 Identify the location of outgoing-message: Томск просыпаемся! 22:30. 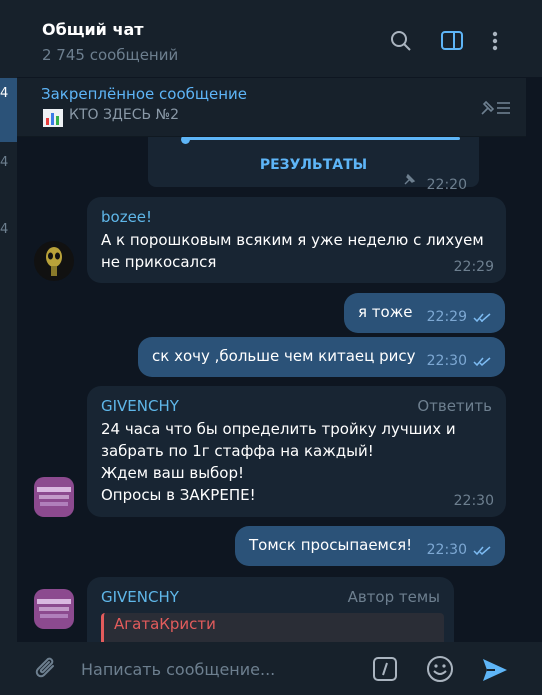
(370, 546).